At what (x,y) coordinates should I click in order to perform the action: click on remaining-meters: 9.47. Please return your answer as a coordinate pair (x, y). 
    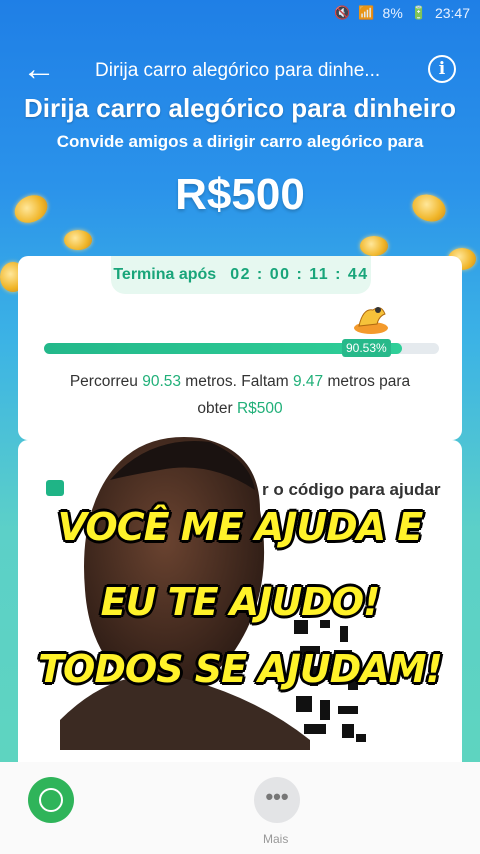
    Looking at the image, I should click on (308, 381).